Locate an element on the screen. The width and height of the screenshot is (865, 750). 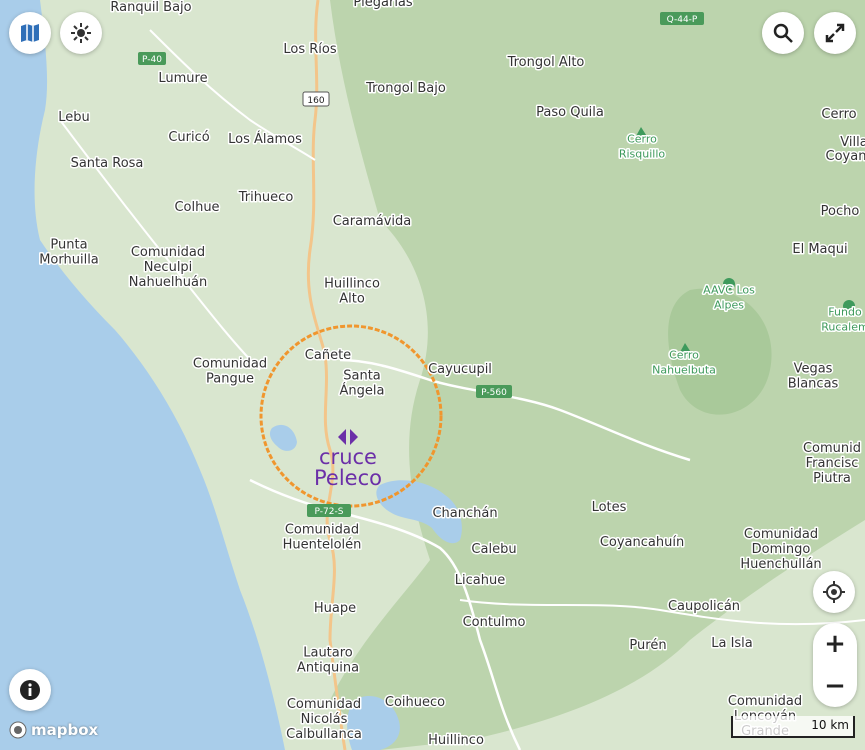
svg-text: P-72-S is located at coordinates (329, 512).